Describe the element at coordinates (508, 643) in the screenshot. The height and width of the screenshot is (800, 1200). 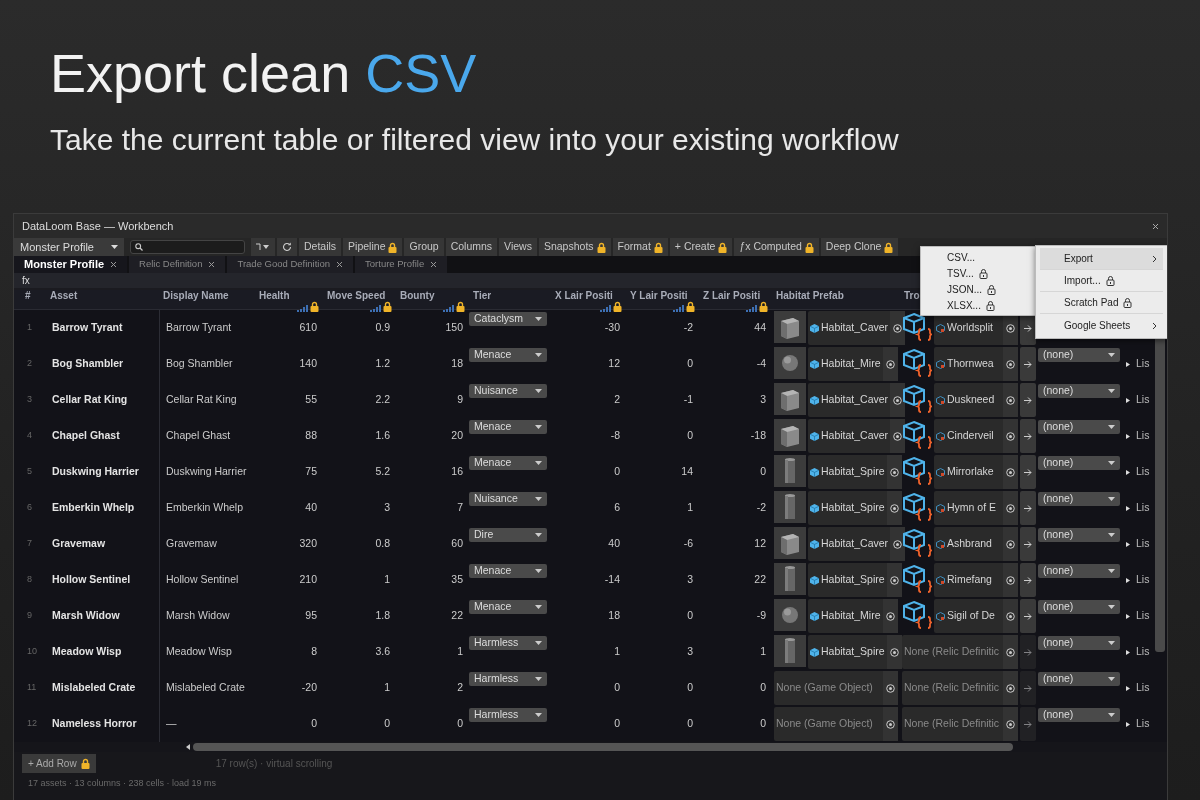
I see `tier-dropdown: Harmless` at that location.